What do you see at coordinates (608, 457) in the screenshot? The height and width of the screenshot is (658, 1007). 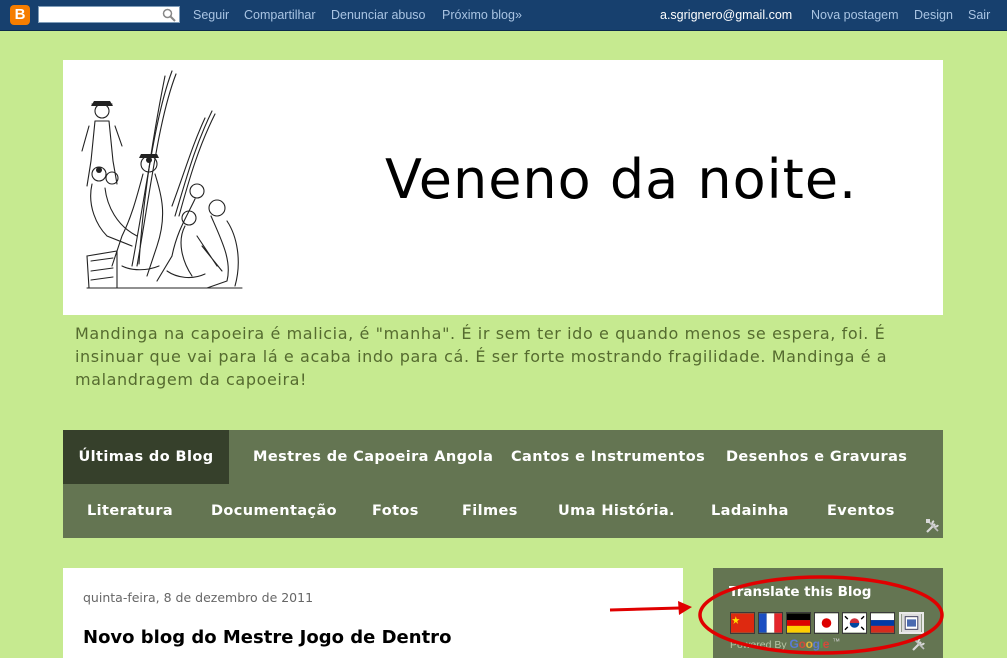 I see `tab-cantos-e-instrumentos: Cantos e Instrumentos` at bounding box center [608, 457].